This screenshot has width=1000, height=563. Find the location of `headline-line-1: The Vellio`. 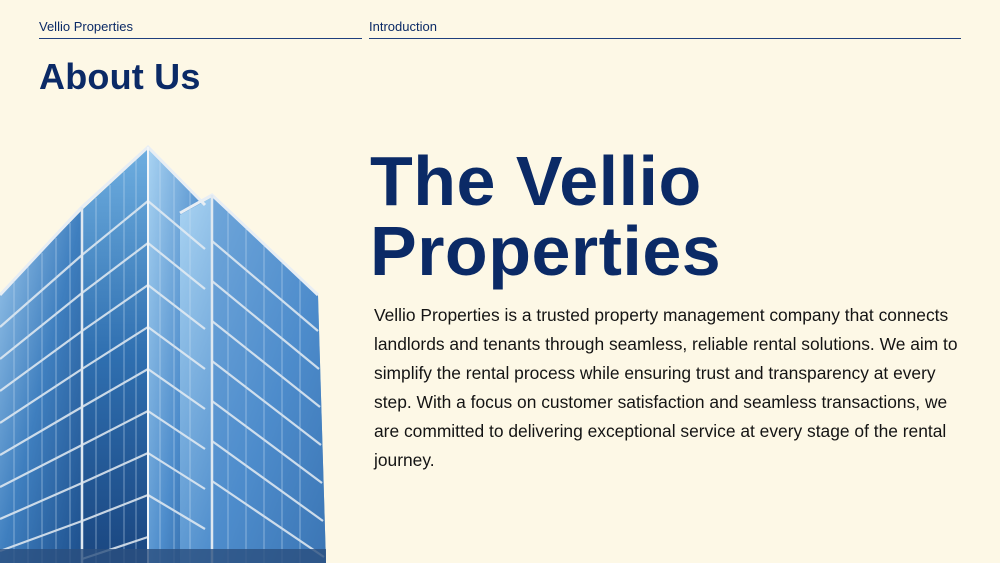

headline-line-1: The Vellio is located at coordinates (536, 181).